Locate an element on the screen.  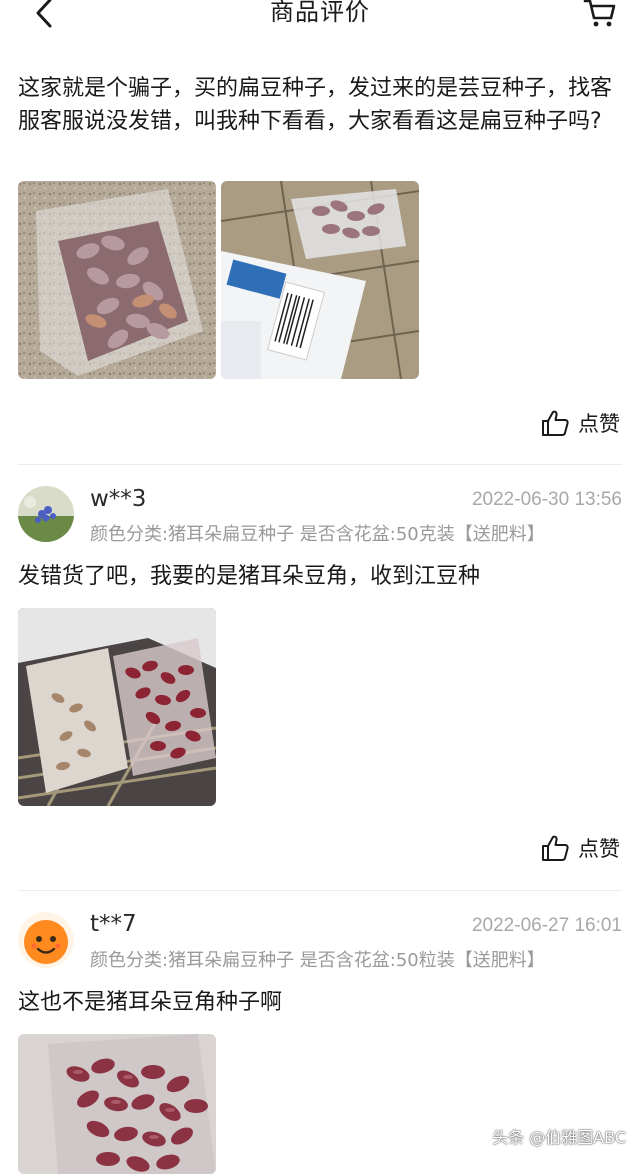
page-title: 商品评价 is located at coordinates (320, 13).